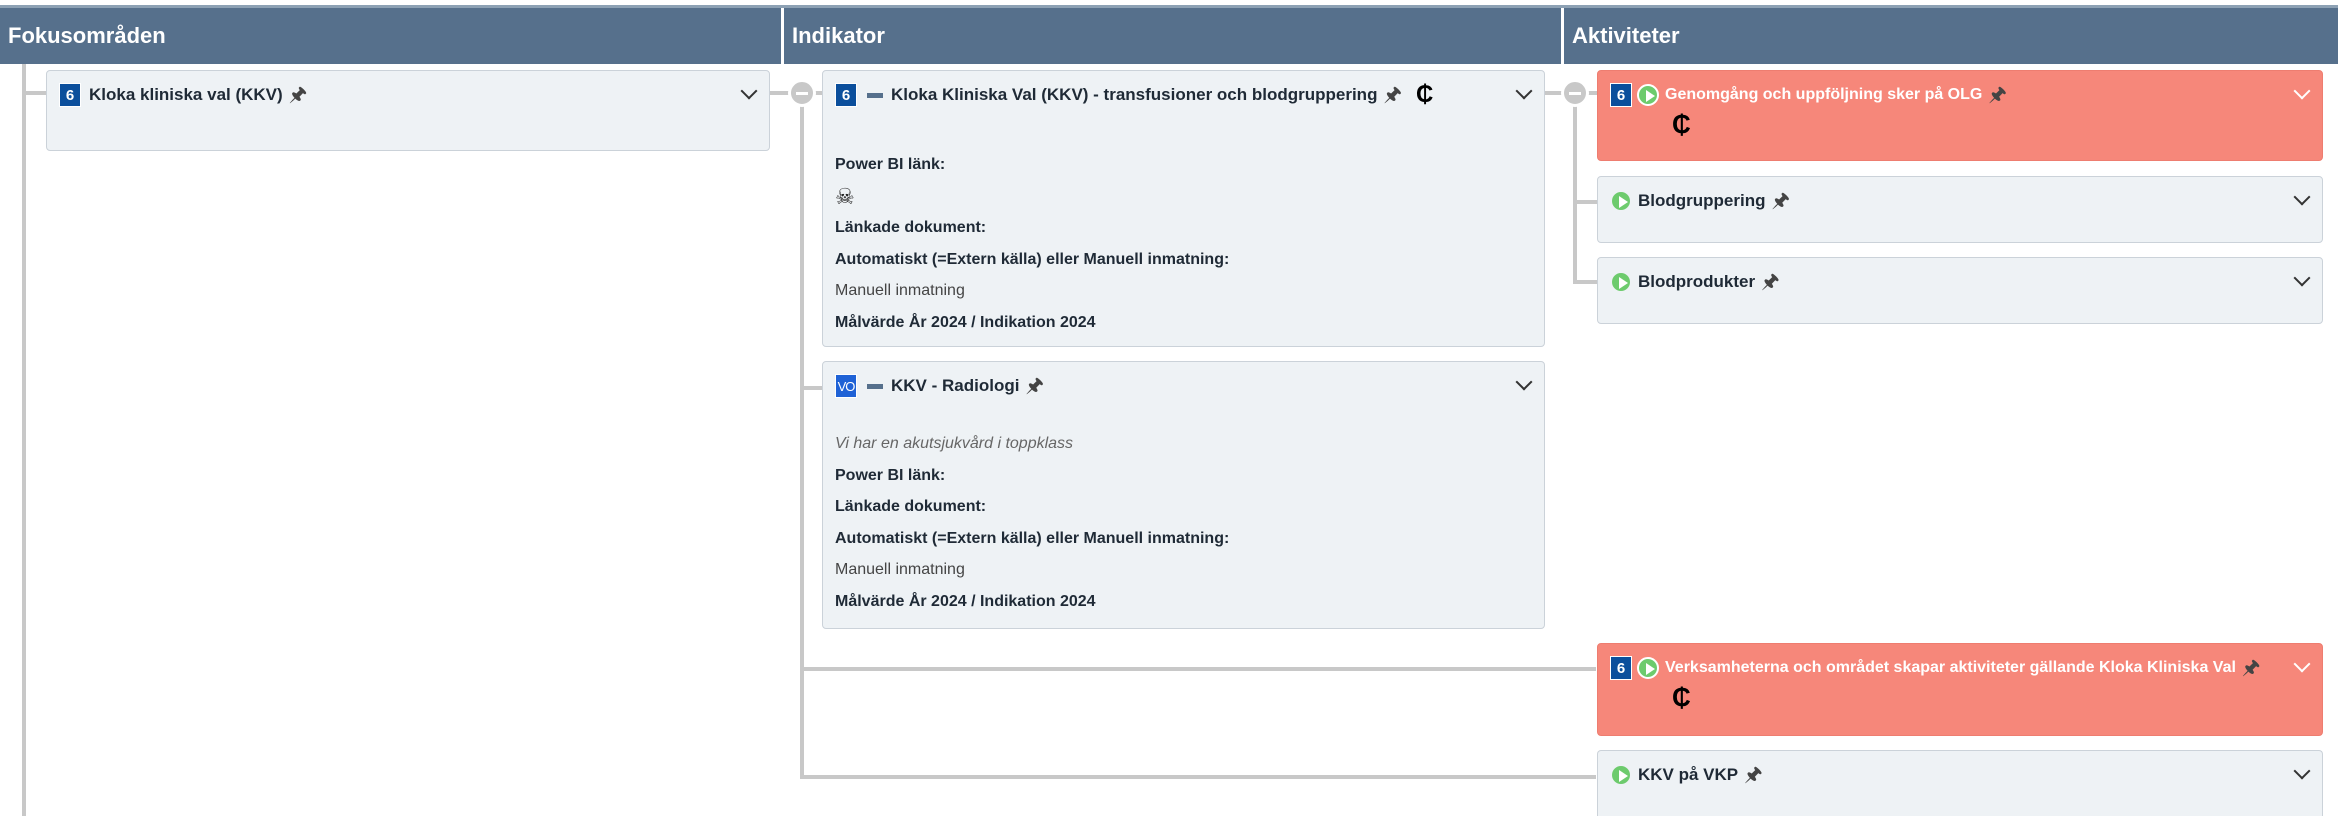  I want to click on column-header-indicator: Indikator, so click(1172, 36).